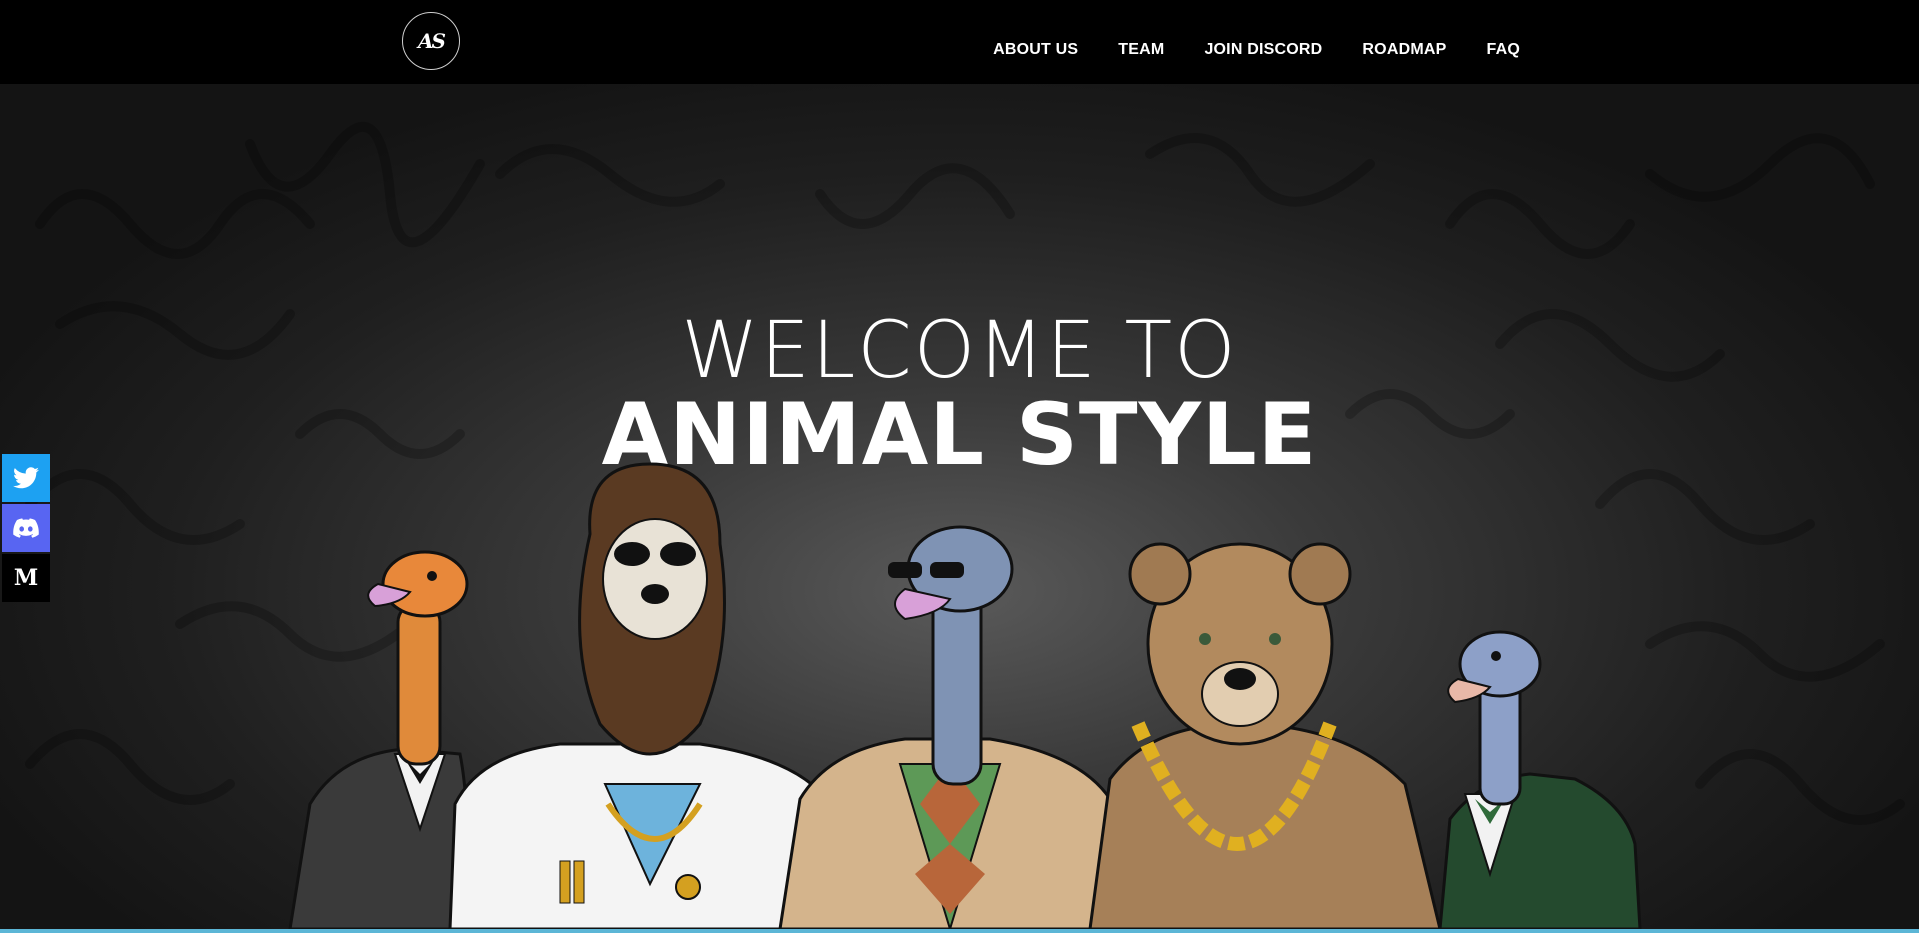 This screenshot has width=1919, height=933. I want to click on twitter-button, so click(26, 478).